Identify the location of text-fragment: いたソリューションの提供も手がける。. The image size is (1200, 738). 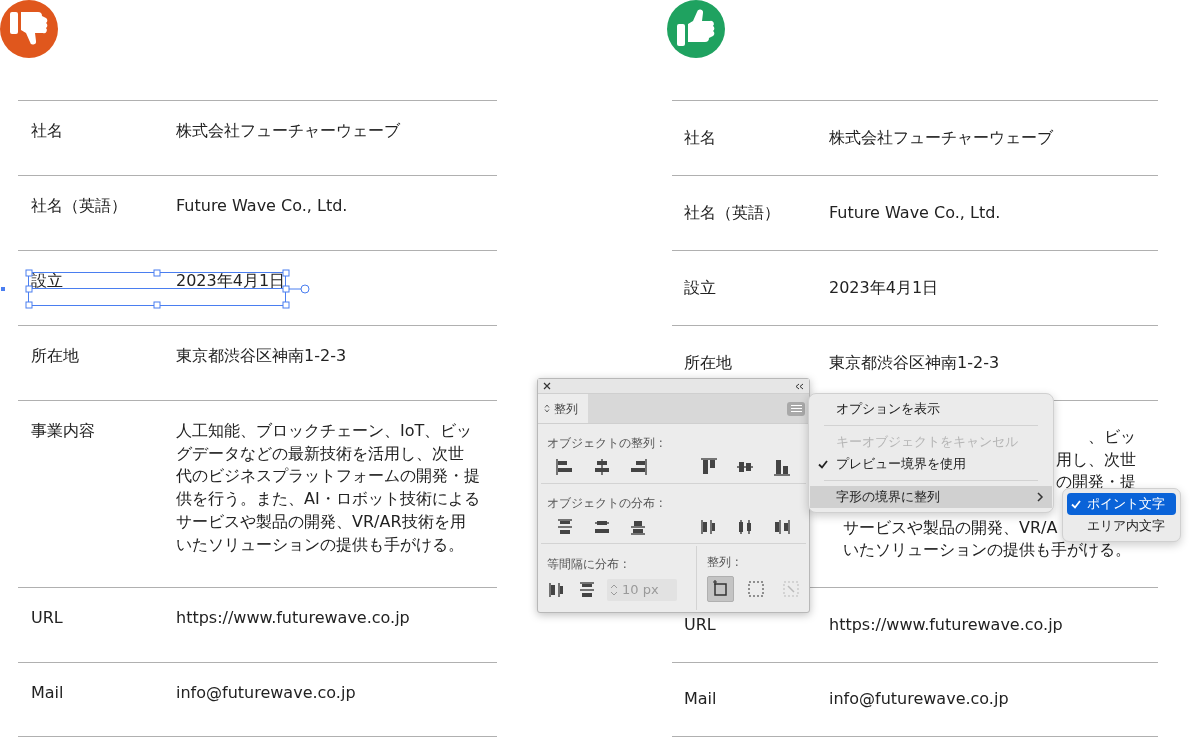
(986, 550).